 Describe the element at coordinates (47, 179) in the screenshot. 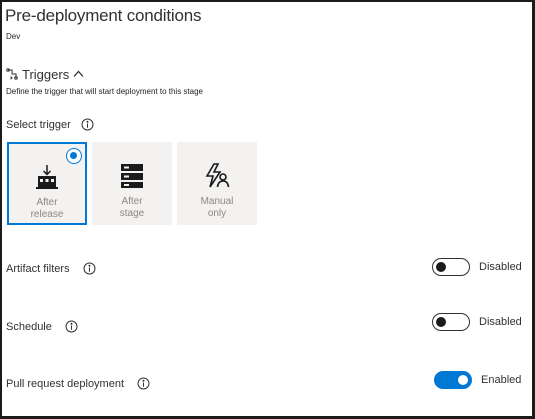

I see `release-icon` at that location.